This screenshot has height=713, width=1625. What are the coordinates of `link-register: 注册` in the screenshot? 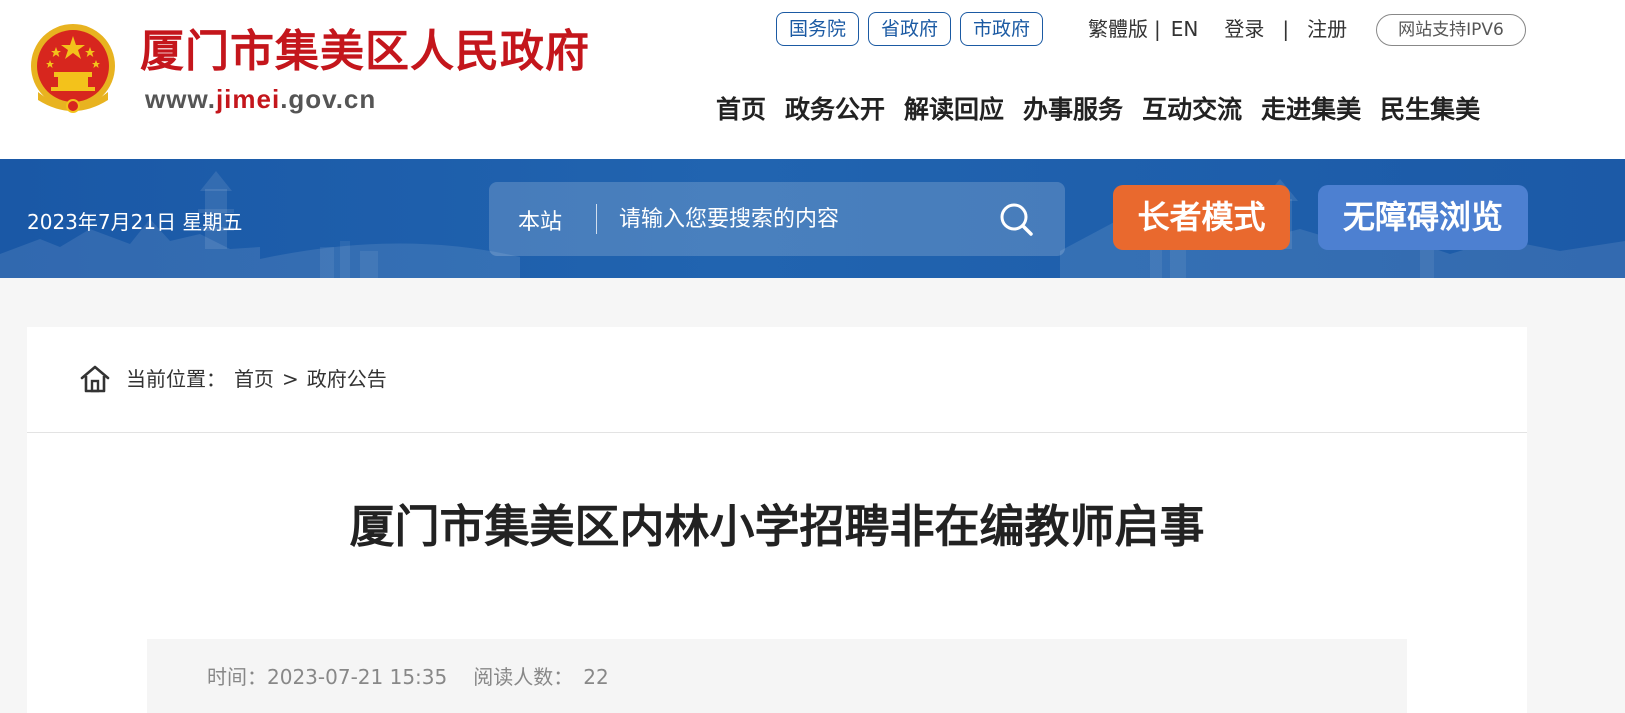 It's located at (1327, 29).